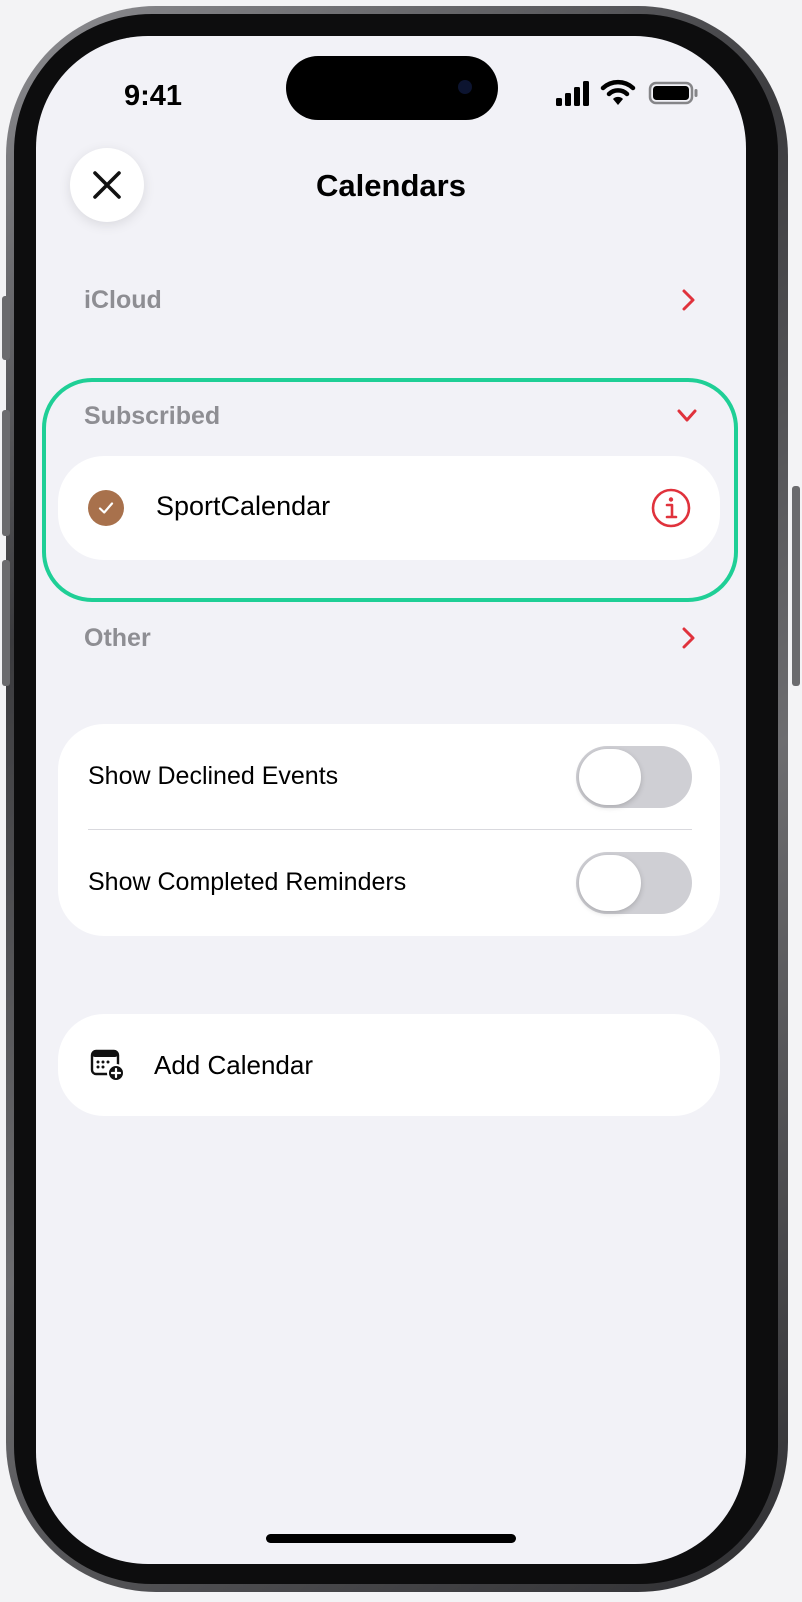  I want to click on info-icon, so click(671, 508).